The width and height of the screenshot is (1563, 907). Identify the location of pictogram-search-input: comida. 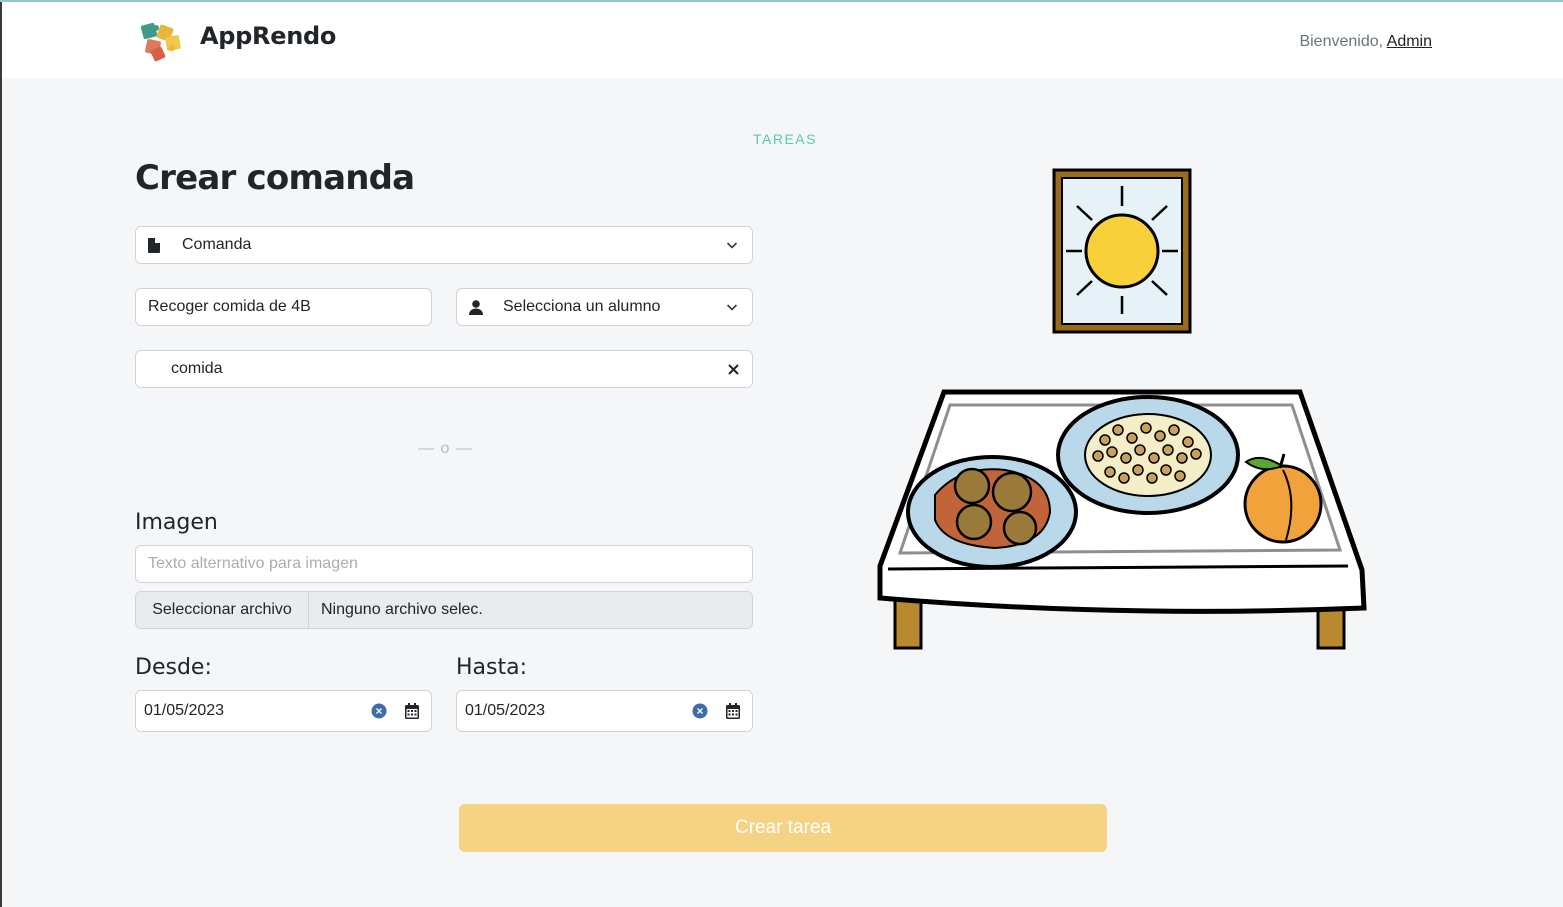
(444, 369).